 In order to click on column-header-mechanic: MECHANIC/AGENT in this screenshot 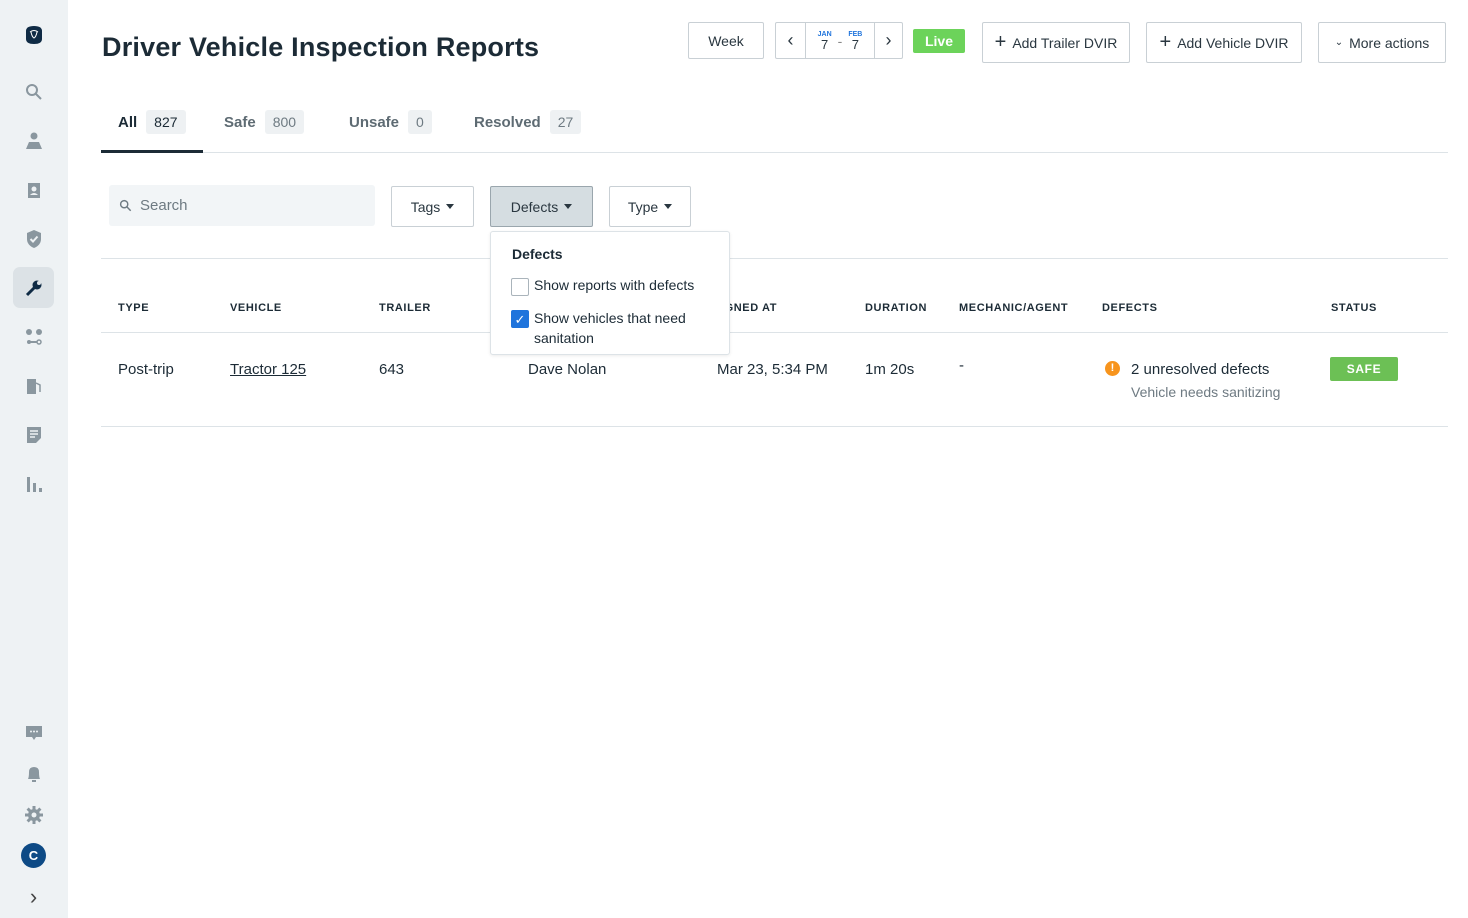, I will do `click(1014, 308)`.